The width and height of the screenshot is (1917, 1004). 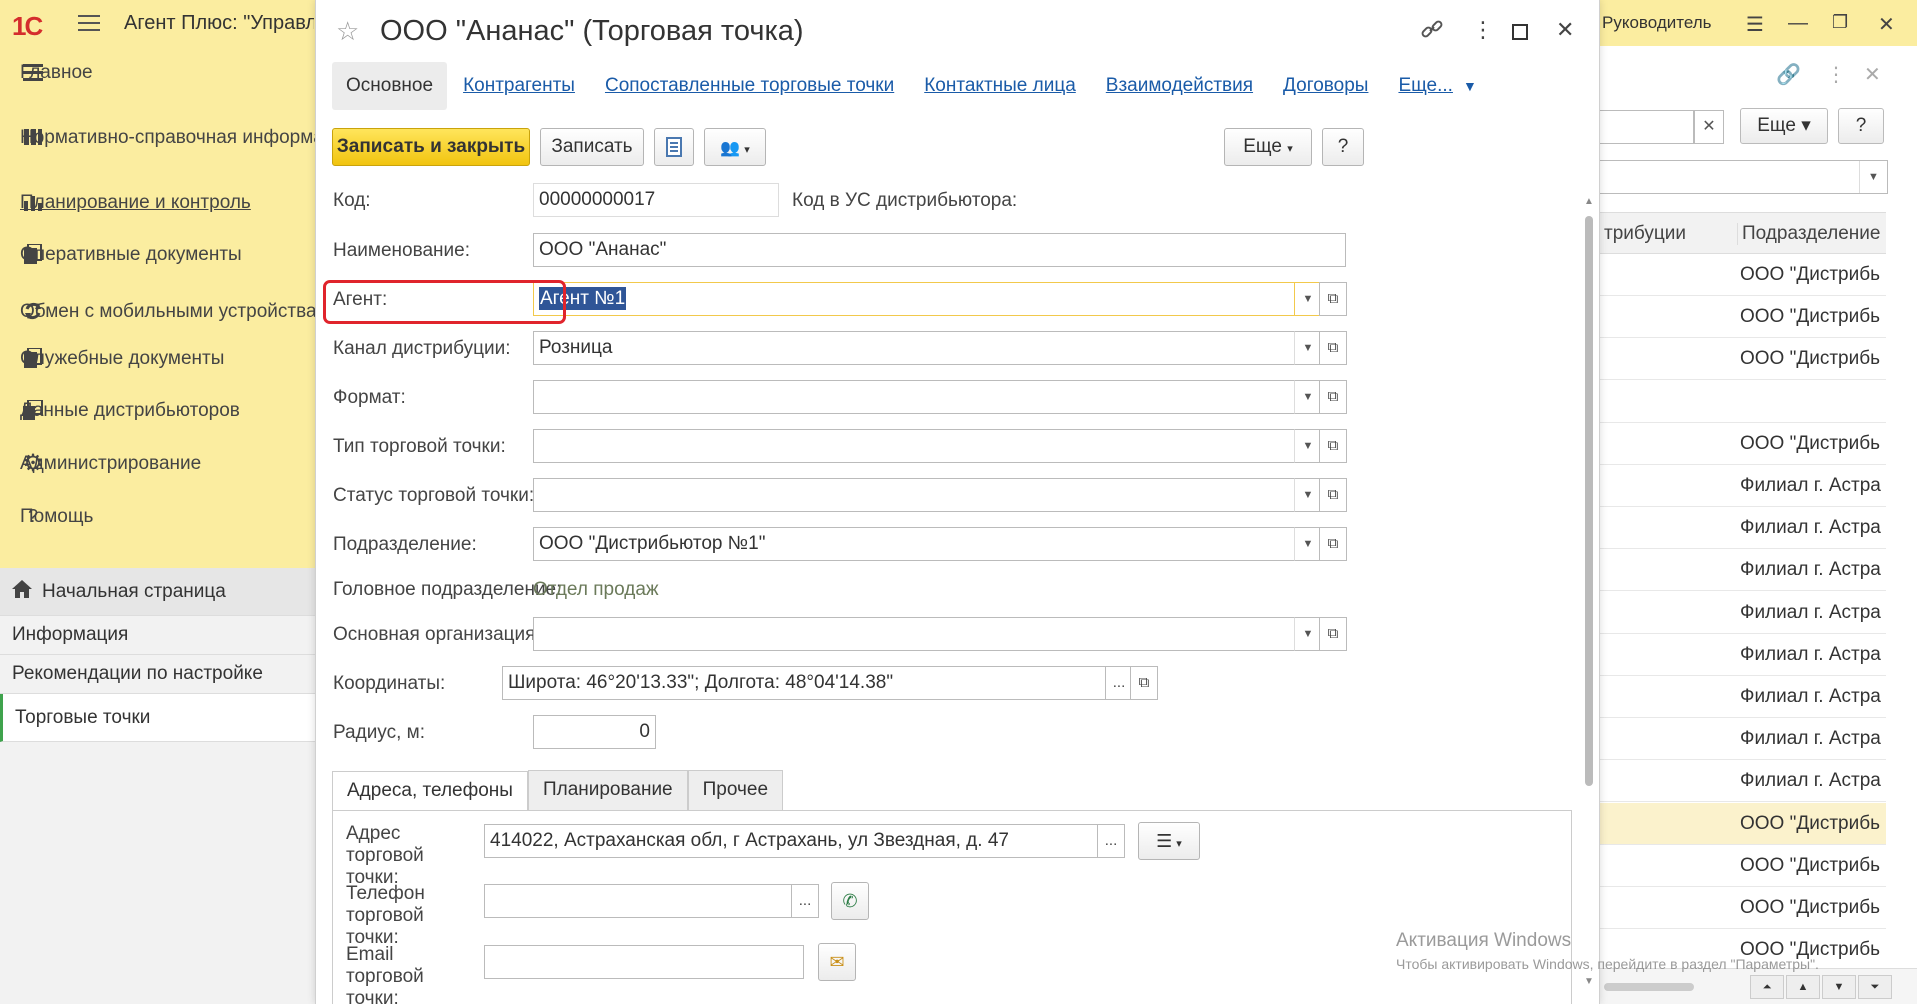 What do you see at coordinates (157, 516) in the screenshot?
I see `sidebar-item-help: ? Помощь` at bounding box center [157, 516].